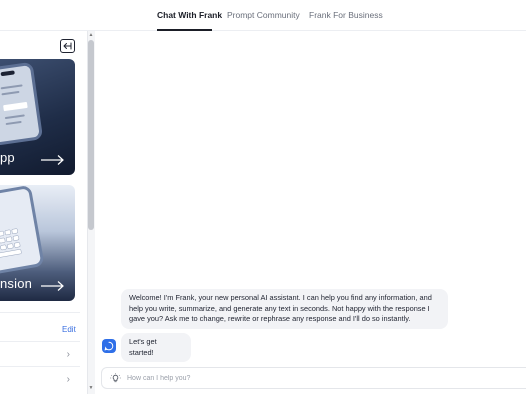 The width and height of the screenshot is (526, 394). I want to click on lightbulb-icon, so click(115, 378).